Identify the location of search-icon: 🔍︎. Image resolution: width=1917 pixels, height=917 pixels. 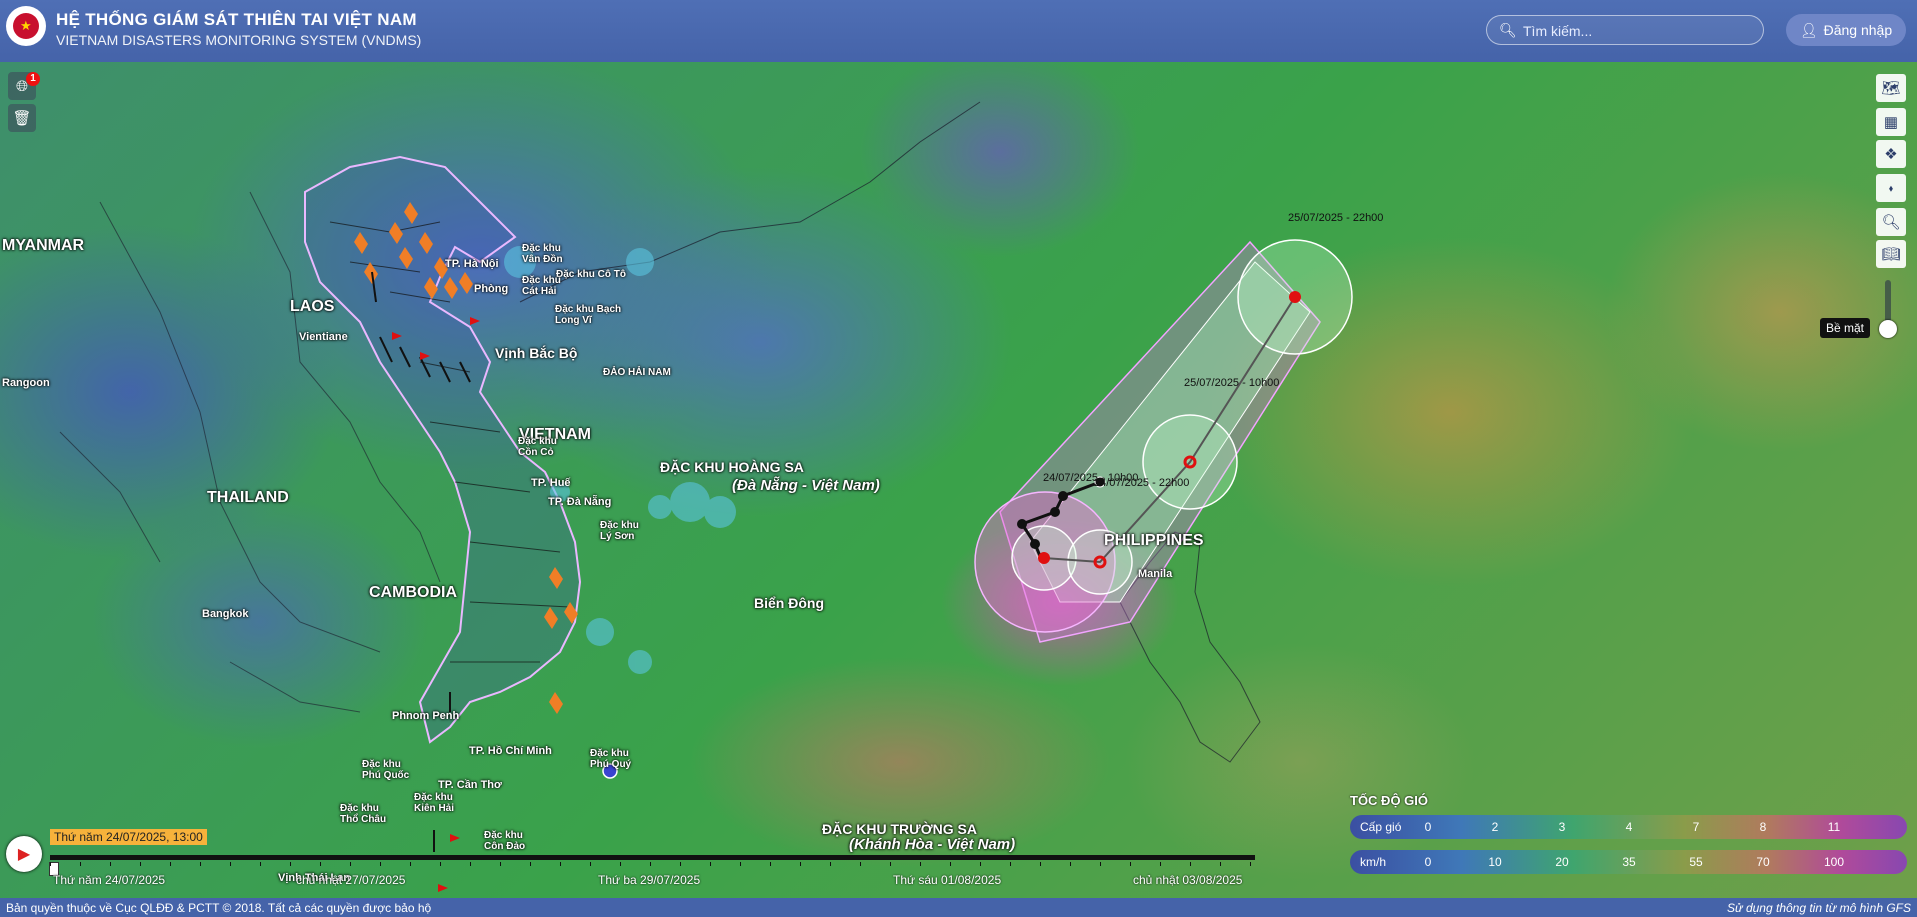
(1508, 30).